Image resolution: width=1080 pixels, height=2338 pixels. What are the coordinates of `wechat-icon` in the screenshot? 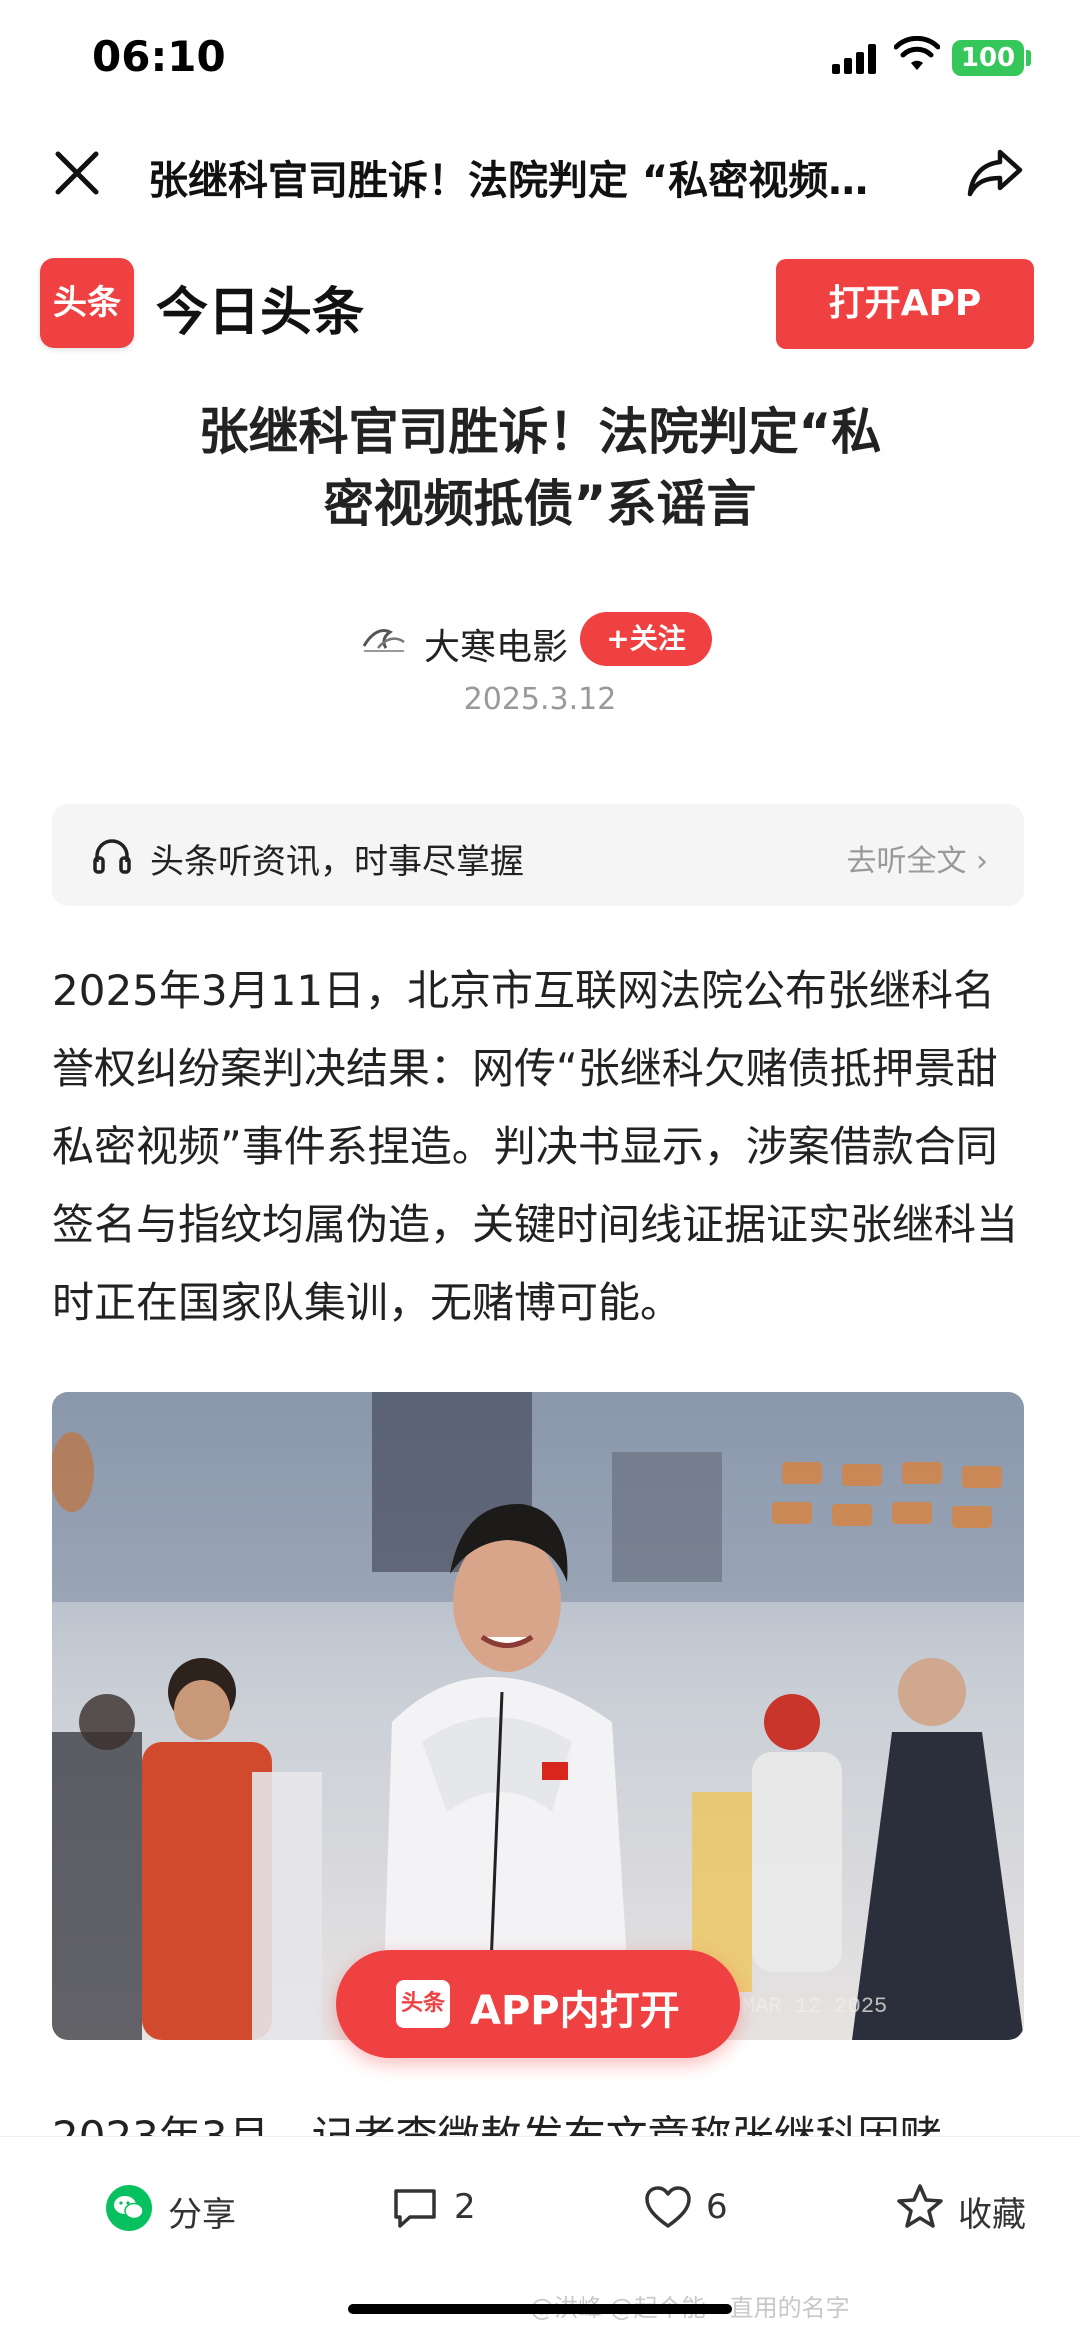 It's located at (129, 2208).